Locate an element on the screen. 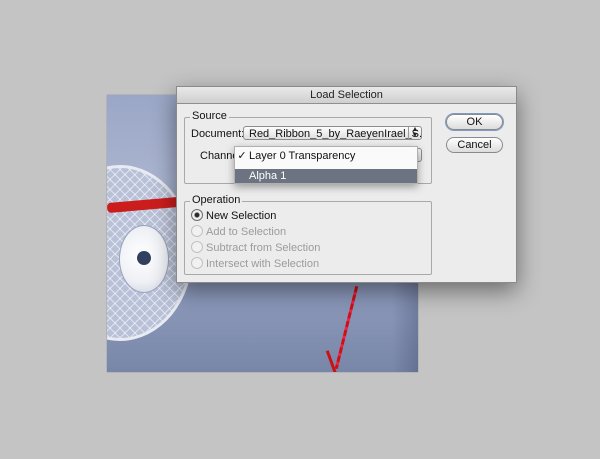 The height and width of the screenshot is (459, 600). checkmark-icon: ✓ is located at coordinates (242, 156).